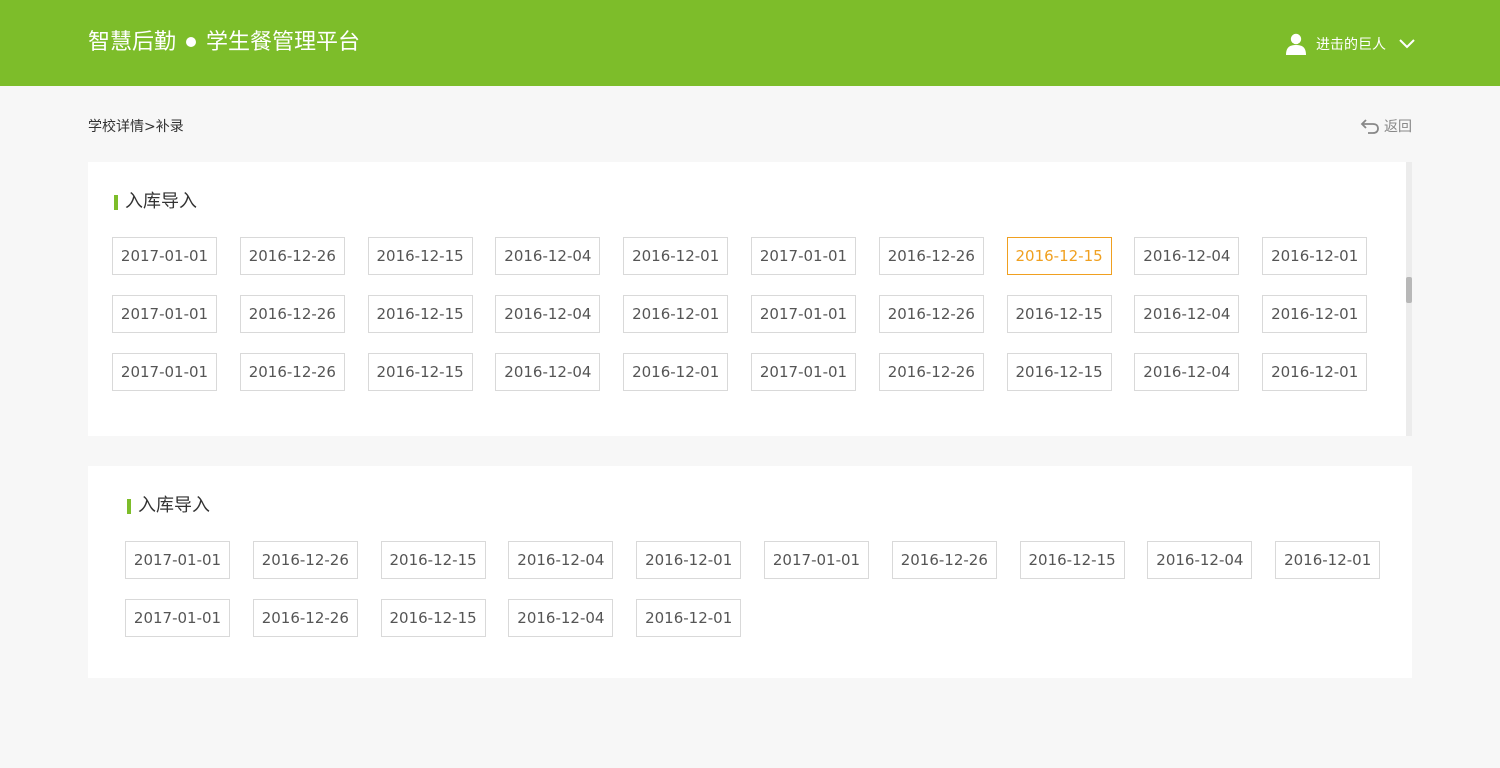  I want to click on date-button-selected: 2016-12-15, so click(1059, 256).